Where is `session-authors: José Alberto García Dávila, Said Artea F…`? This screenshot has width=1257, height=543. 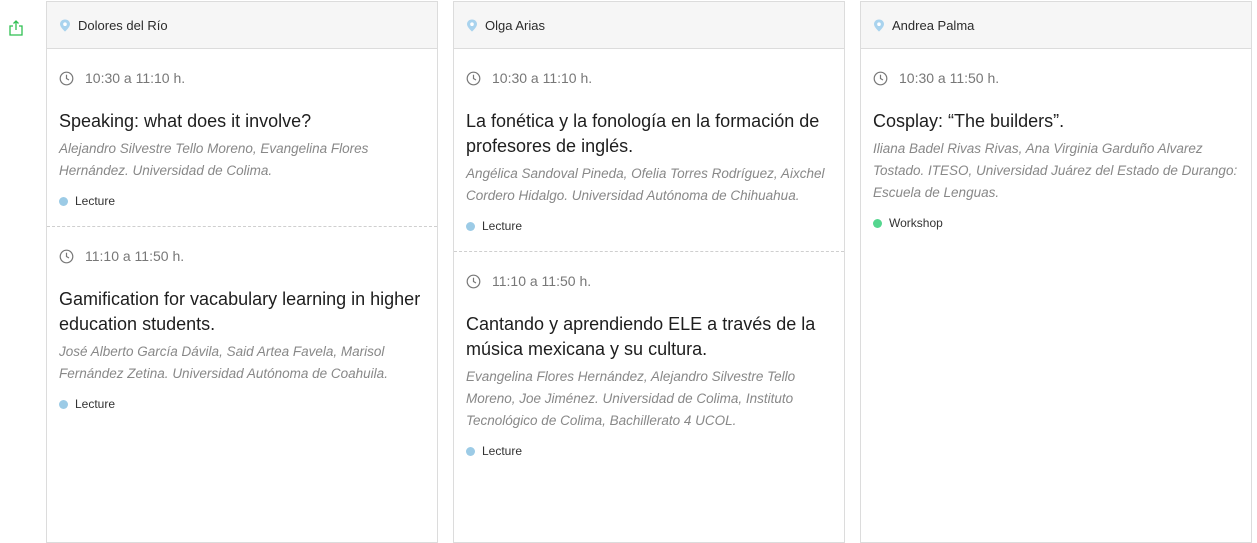
session-authors: José Alberto García Dávila, Said Artea F… is located at coordinates (223, 362).